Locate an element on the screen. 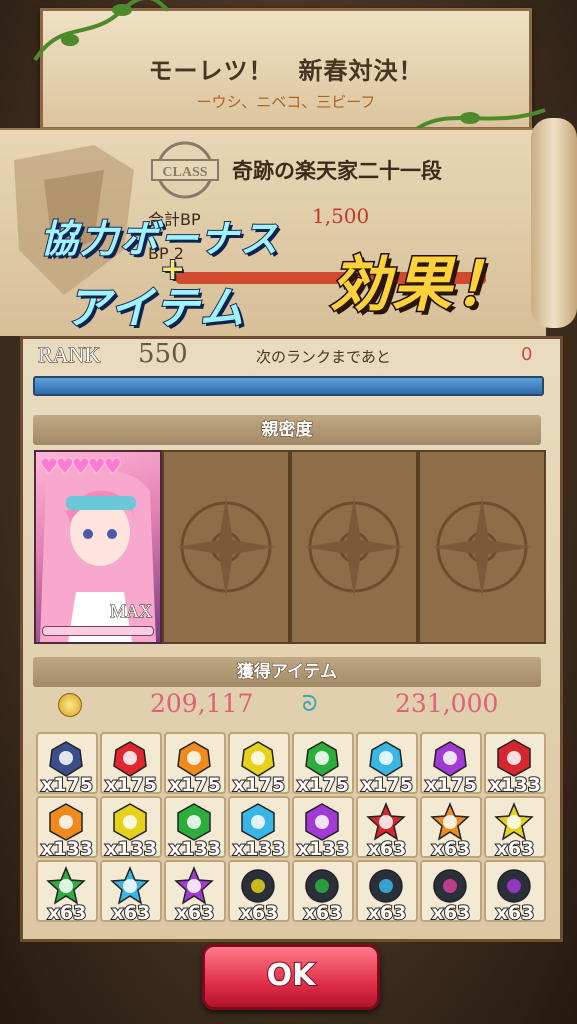  class-stamp-text: CLASS is located at coordinates (184, 172).